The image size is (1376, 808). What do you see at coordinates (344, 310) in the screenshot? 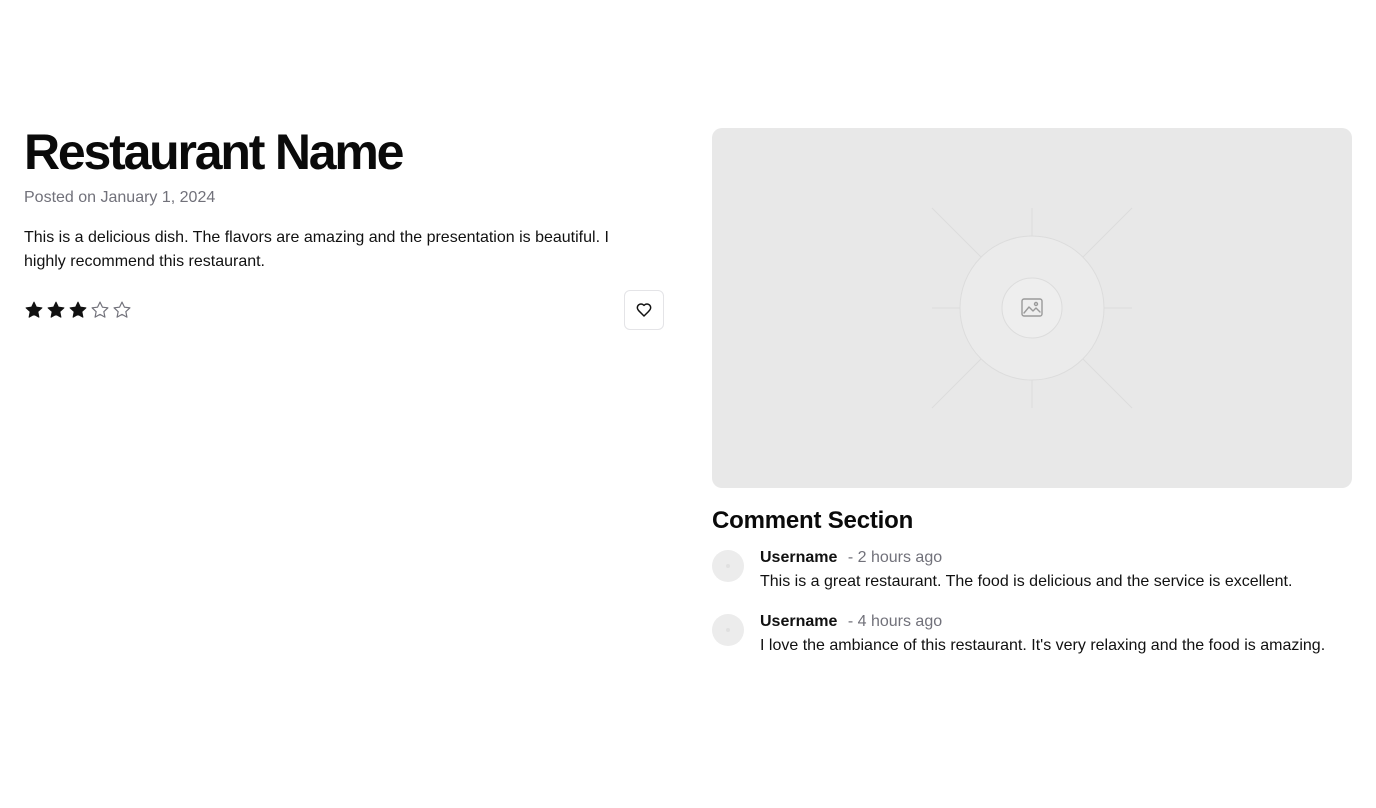
I see `rating-row` at bounding box center [344, 310].